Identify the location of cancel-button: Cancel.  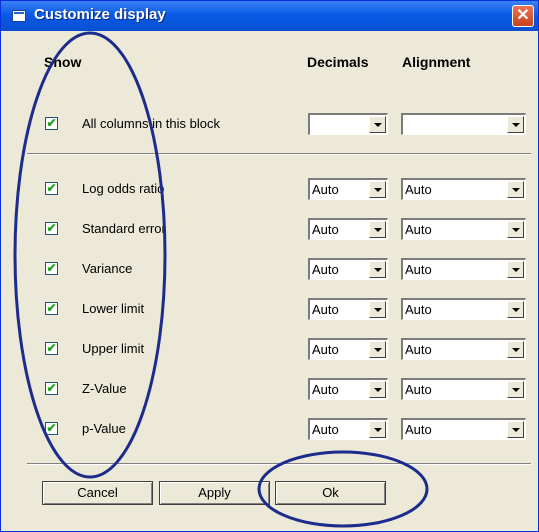
(97, 493).